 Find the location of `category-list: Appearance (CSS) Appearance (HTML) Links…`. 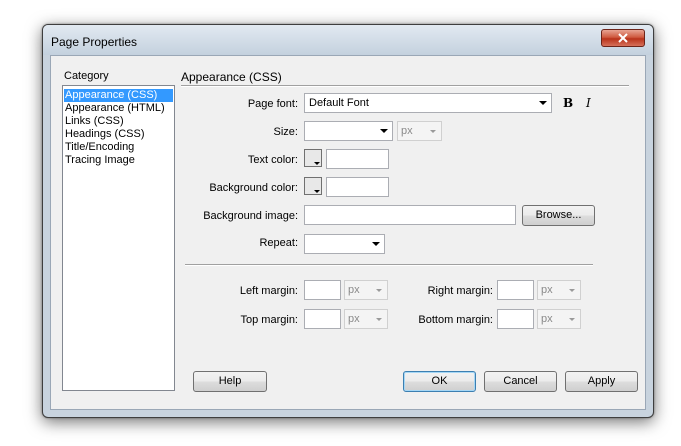

category-list: Appearance (CSS) Appearance (HTML) Links… is located at coordinates (118, 238).